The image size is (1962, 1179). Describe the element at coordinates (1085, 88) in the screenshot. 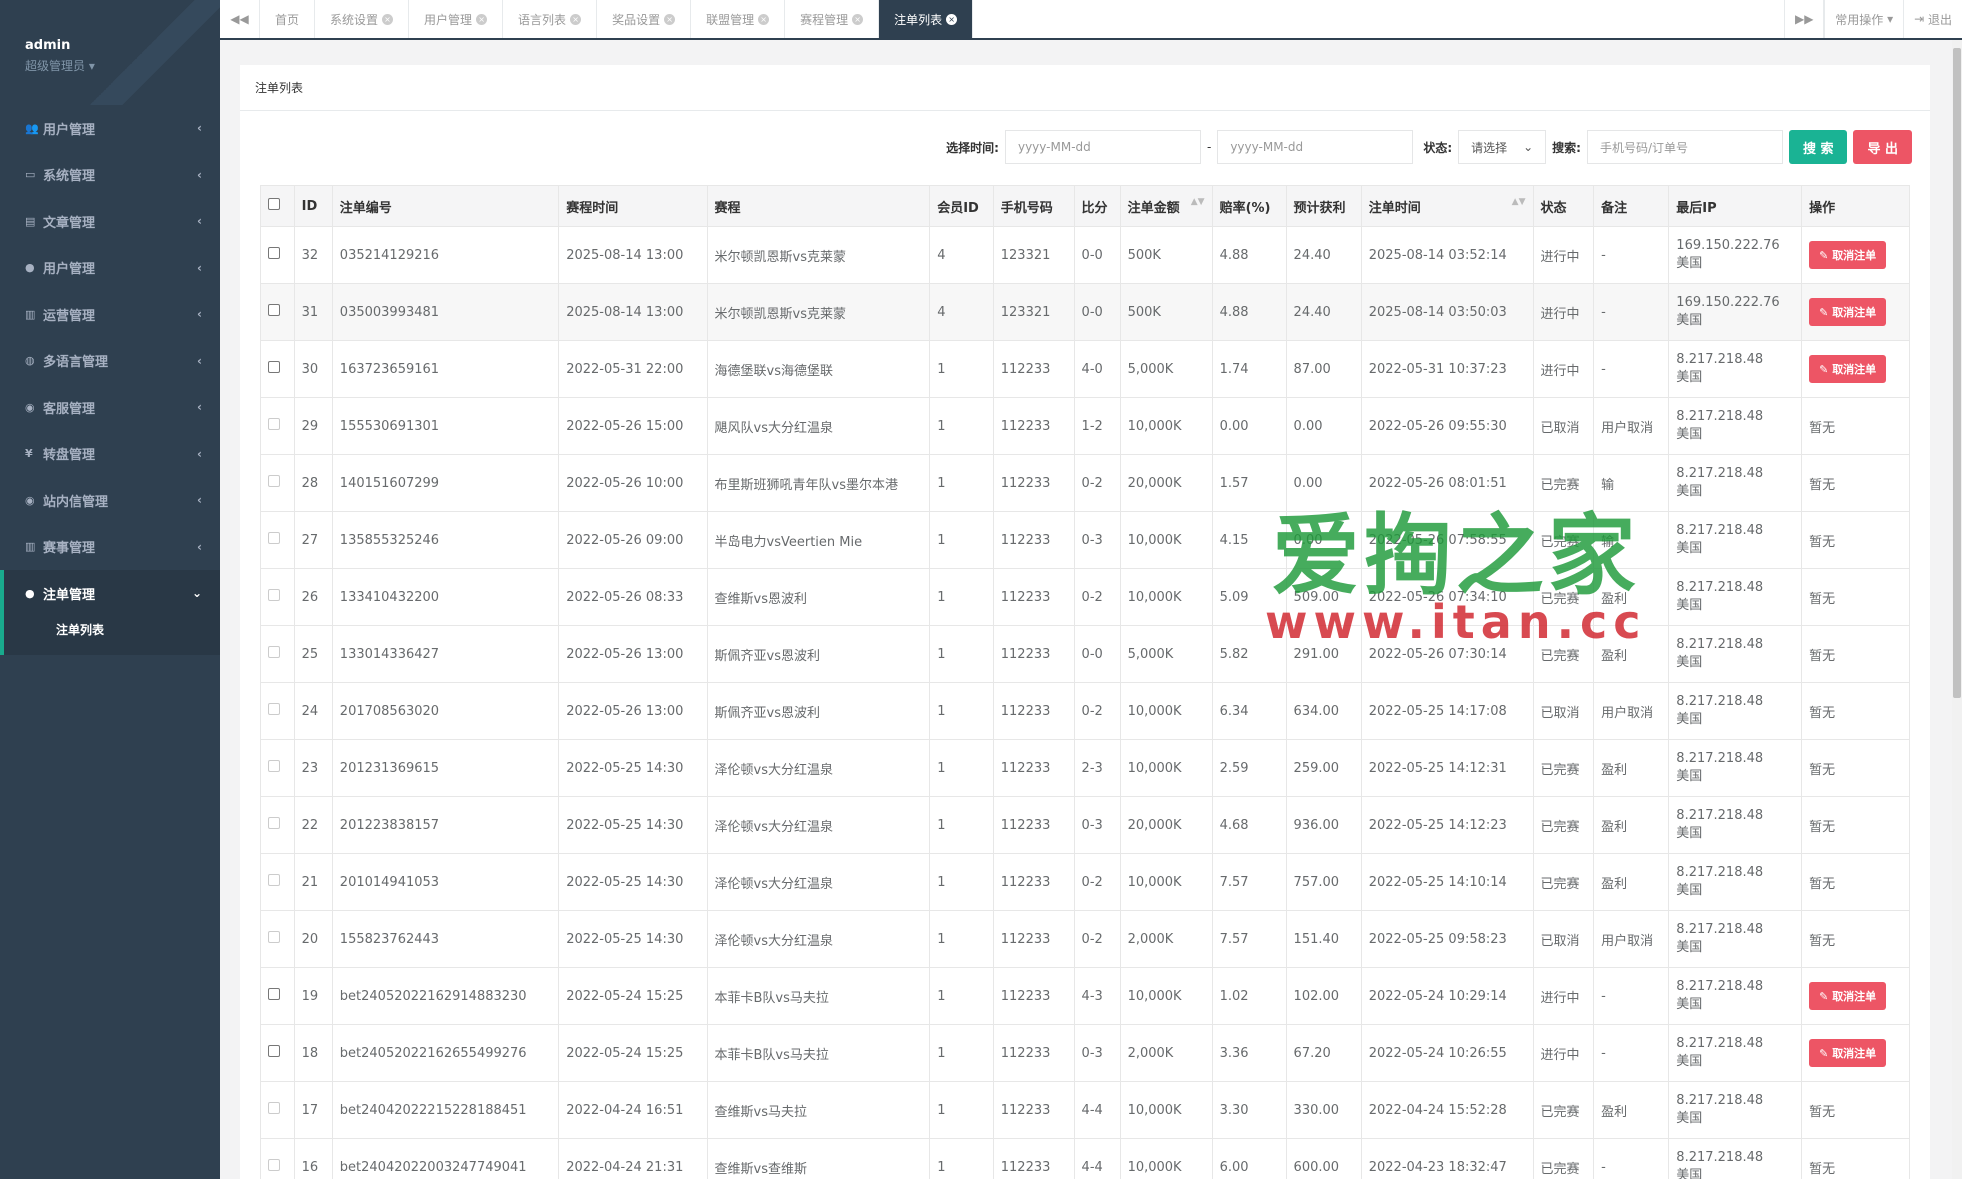

I see `panel-title: 注单列表` at that location.